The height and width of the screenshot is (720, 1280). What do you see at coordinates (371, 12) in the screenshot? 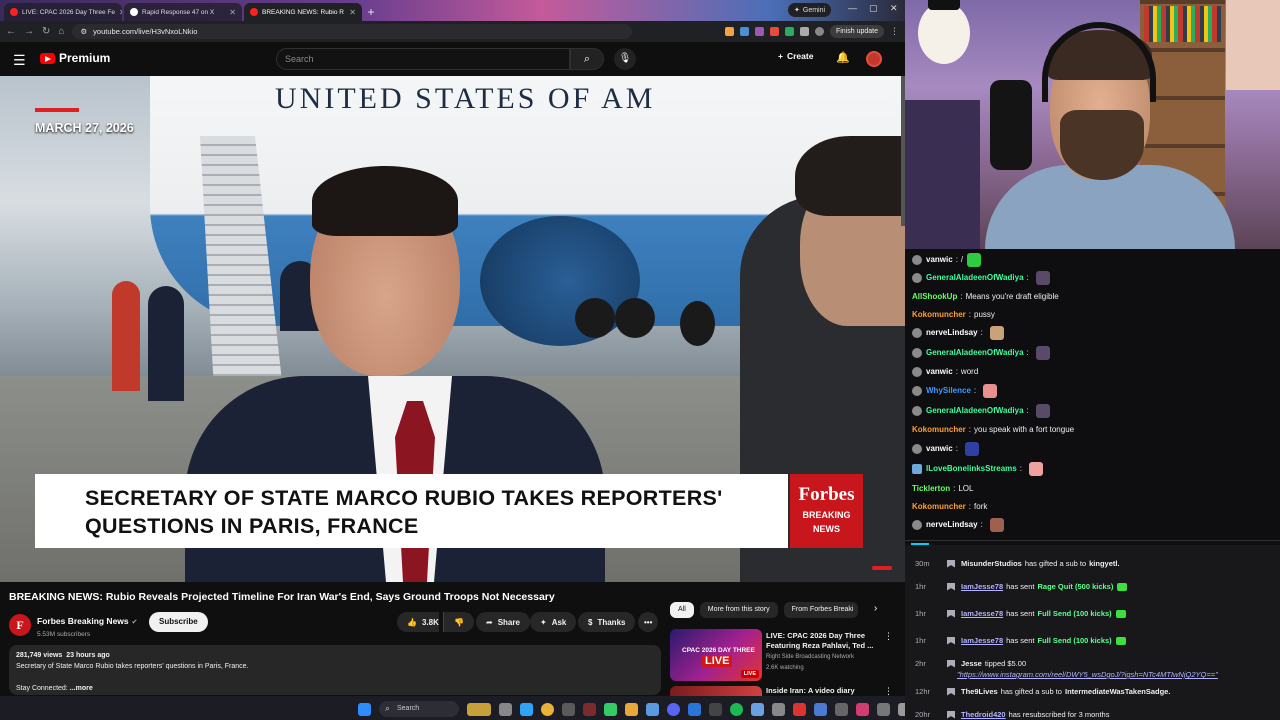
I see `new-tab-button: +` at bounding box center [371, 12].